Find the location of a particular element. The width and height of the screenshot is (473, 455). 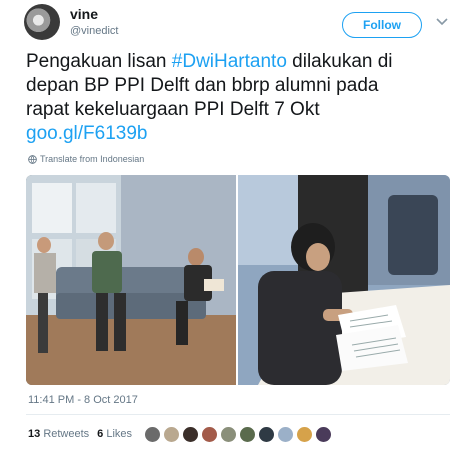

tweet-header: vine @vinedict Follow is located at coordinates (239, 24).